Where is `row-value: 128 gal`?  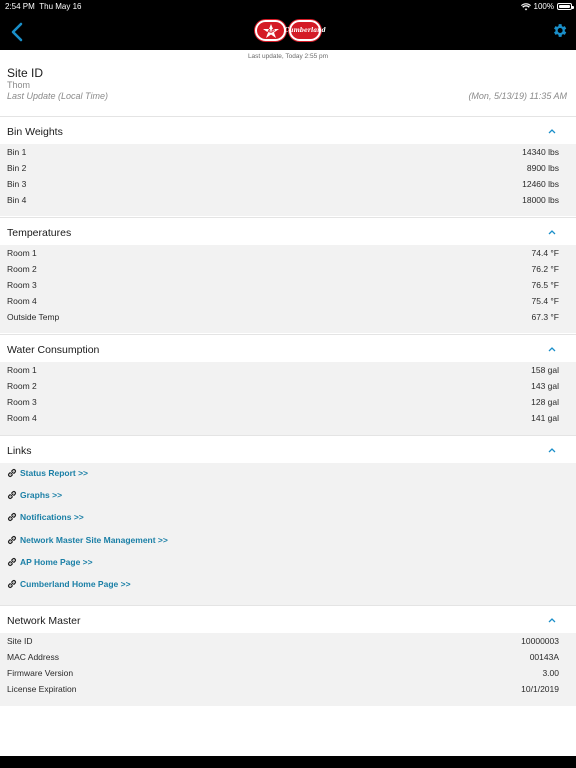 row-value: 128 gal is located at coordinates (545, 402).